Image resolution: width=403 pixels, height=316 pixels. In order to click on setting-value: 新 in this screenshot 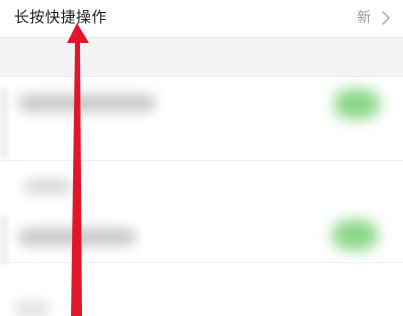, I will do `click(364, 18)`.